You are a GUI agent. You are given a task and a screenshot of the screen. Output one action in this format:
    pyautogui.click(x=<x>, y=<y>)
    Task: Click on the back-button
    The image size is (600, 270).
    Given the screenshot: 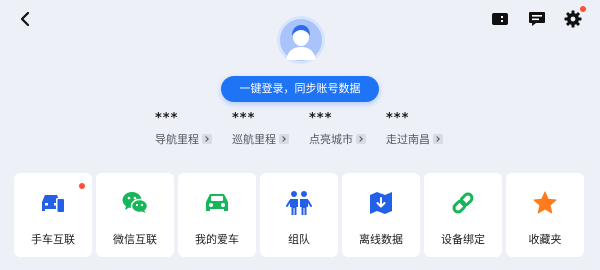 What is the action you would take?
    pyautogui.click(x=25, y=19)
    